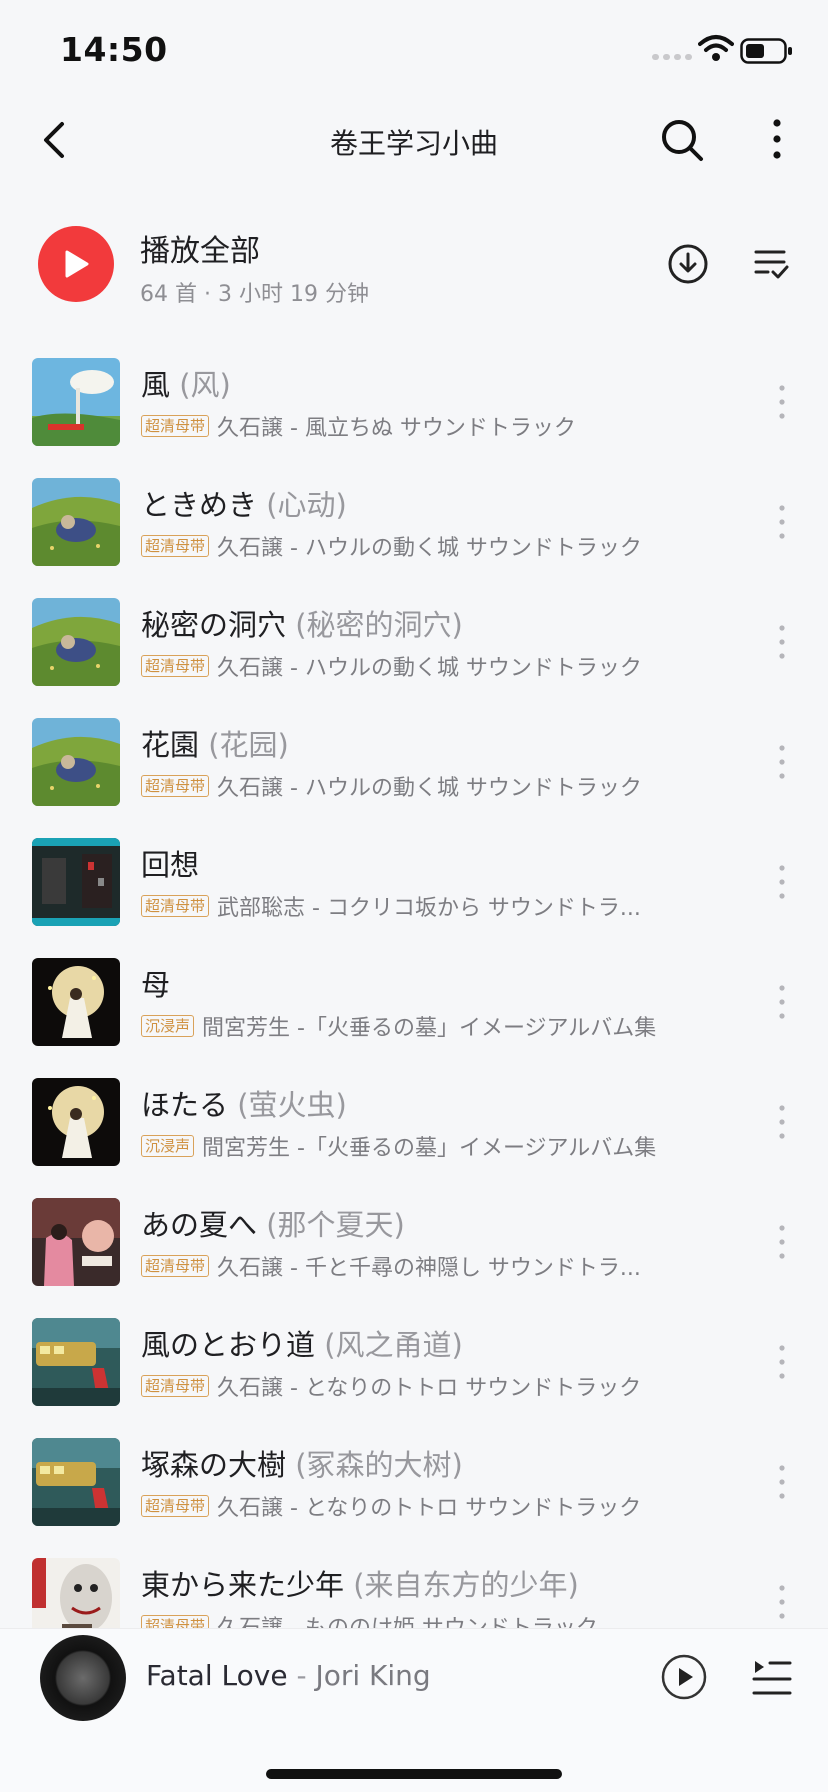 The height and width of the screenshot is (1792, 828). What do you see at coordinates (335, 1225) in the screenshot?
I see `song-alias: (那个夏天)` at bounding box center [335, 1225].